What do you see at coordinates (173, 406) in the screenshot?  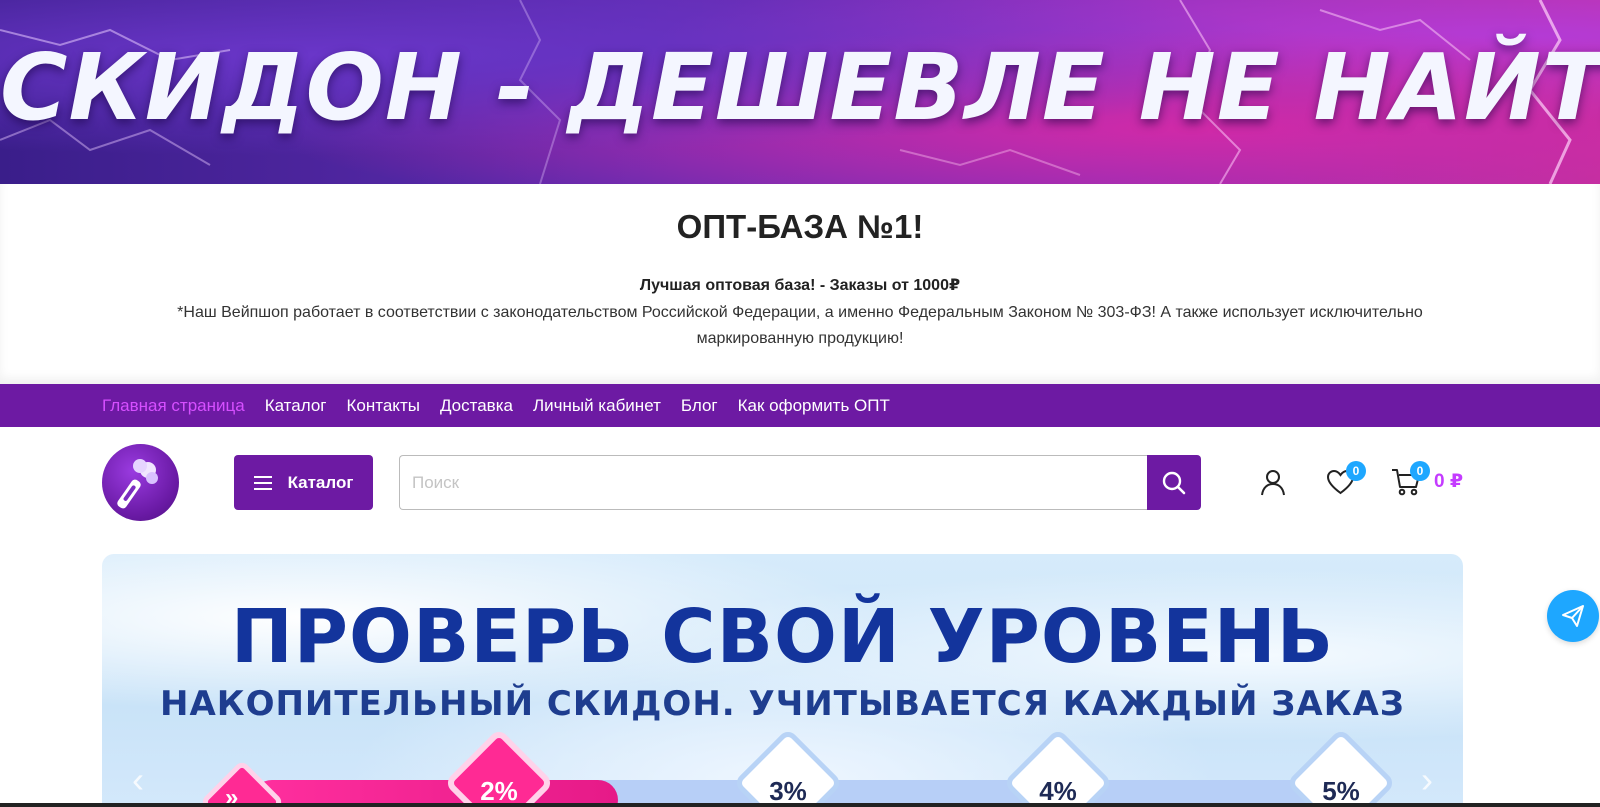 I see `nav-item-home: Главная страница` at bounding box center [173, 406].